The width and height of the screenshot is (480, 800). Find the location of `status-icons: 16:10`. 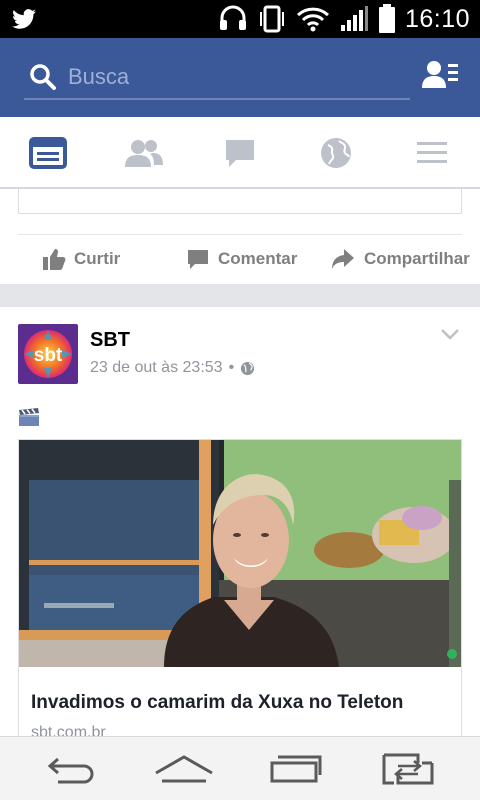

status-icons: 16:10 is located at coordinates (344, 19).